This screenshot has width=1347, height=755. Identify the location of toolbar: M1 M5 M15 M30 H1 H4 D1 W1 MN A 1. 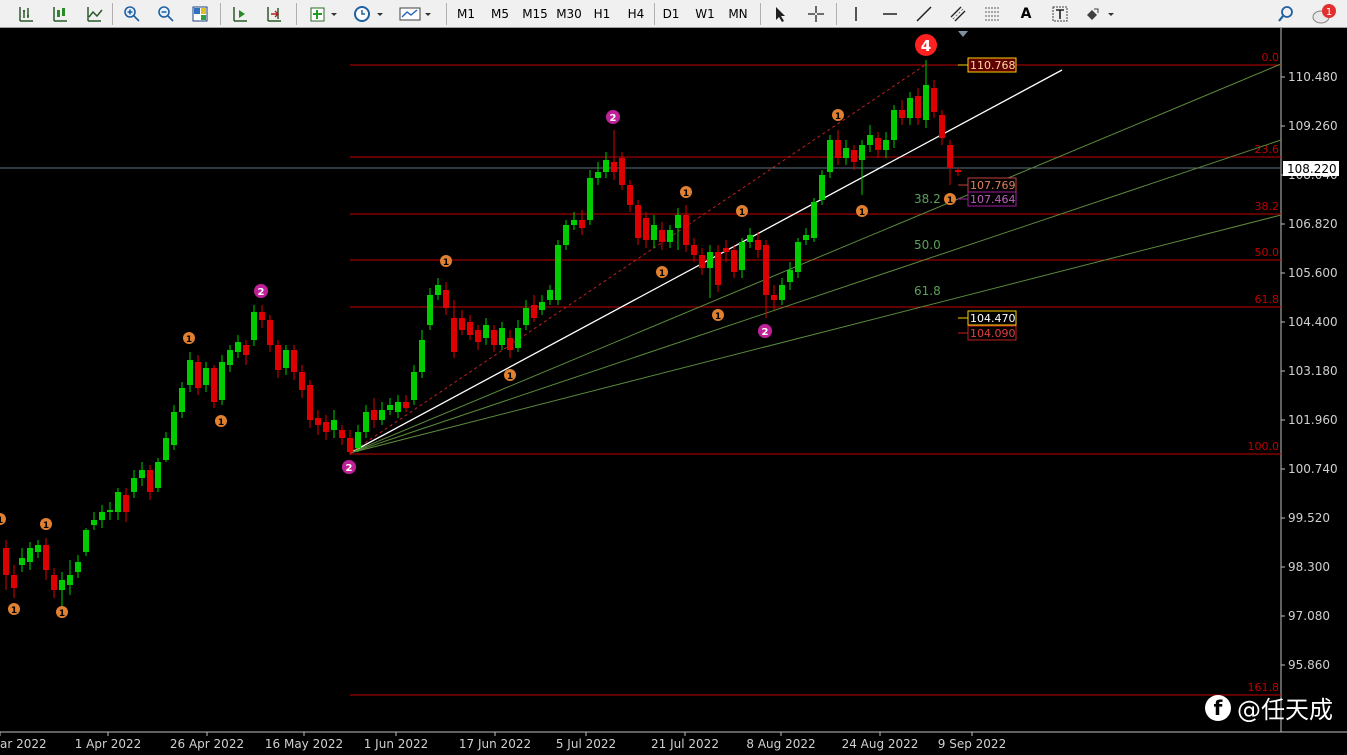
(673, 14).